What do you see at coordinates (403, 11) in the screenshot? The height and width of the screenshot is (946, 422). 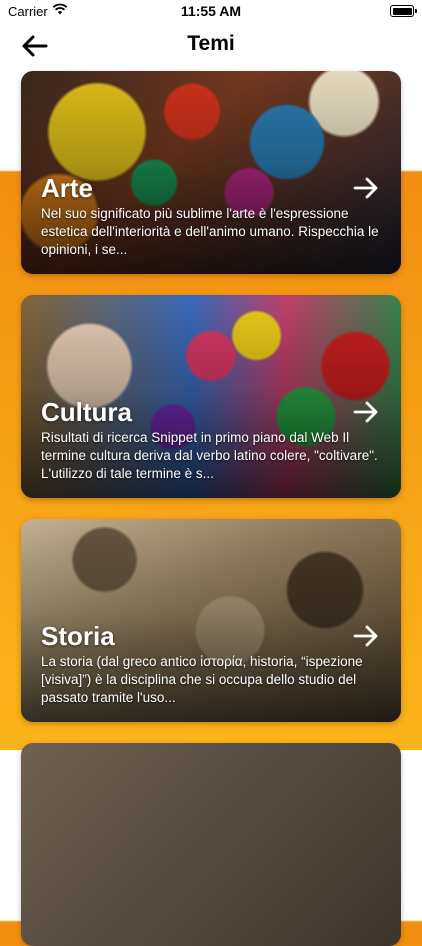 I see `battery-icon` at bounding box center [403, 11].